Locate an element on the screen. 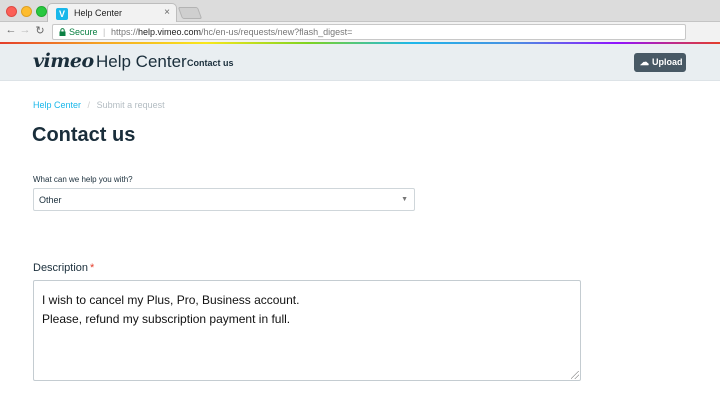 The height and width of the screenshot is (420, 720). description-label: Description * is located at coordinates (63, 268).